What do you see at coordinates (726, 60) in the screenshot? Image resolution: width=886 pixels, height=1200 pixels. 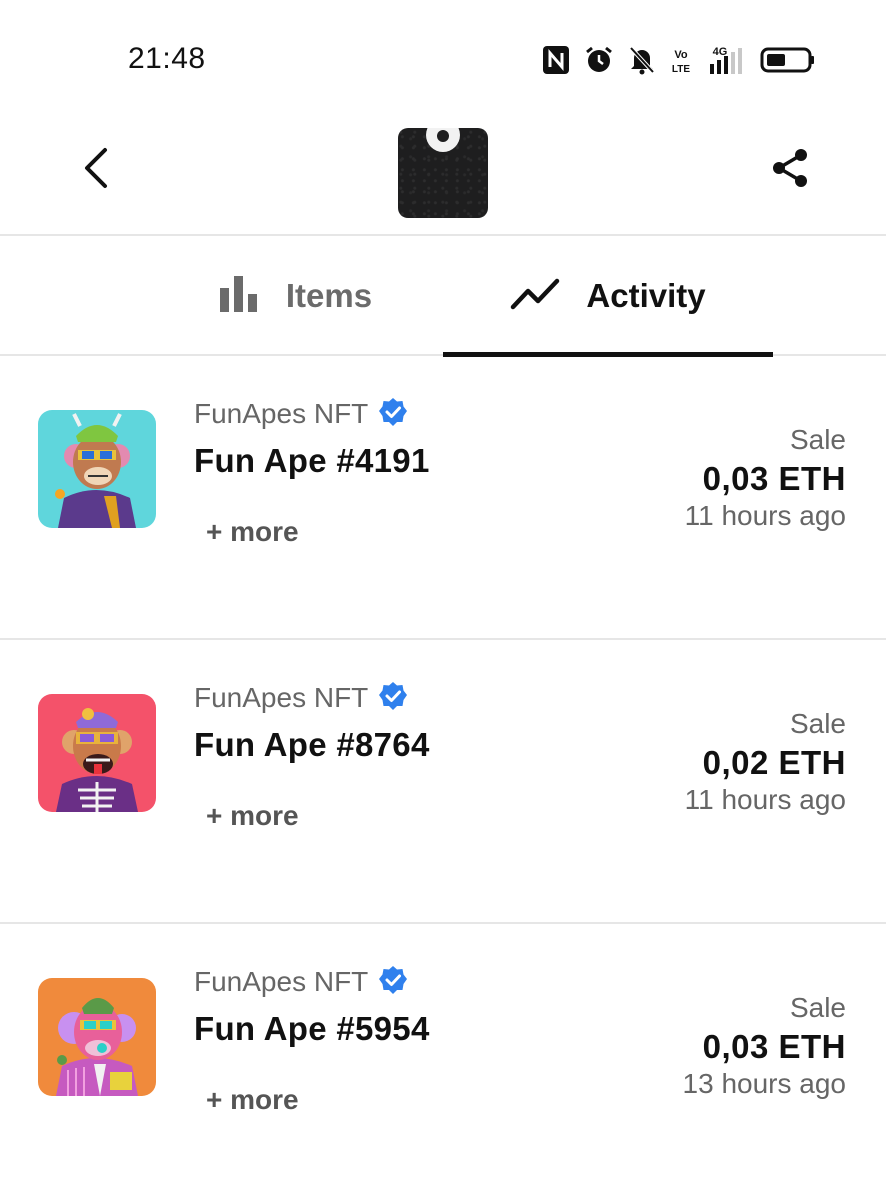 I see `signal-4g-icon: 4G` at bounding box center [726, 60].